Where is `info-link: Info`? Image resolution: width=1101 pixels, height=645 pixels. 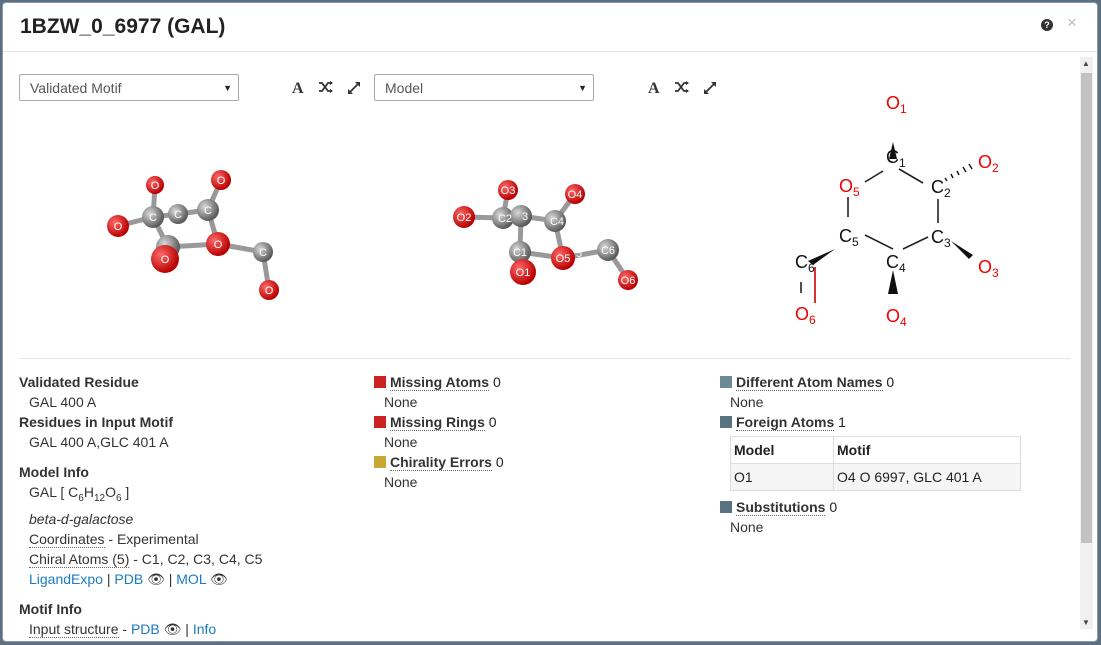 info-link: Info is located at coordinates (204, 629).